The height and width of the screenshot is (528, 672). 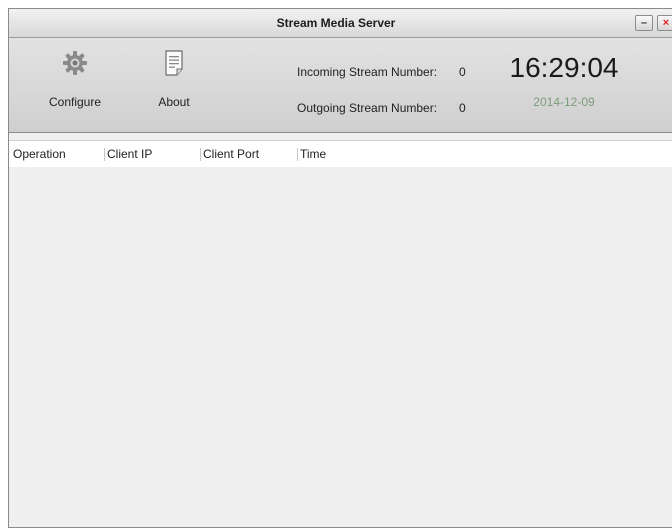 I want to click on clock-time: 16:29:04, so click(x=564, y=67).